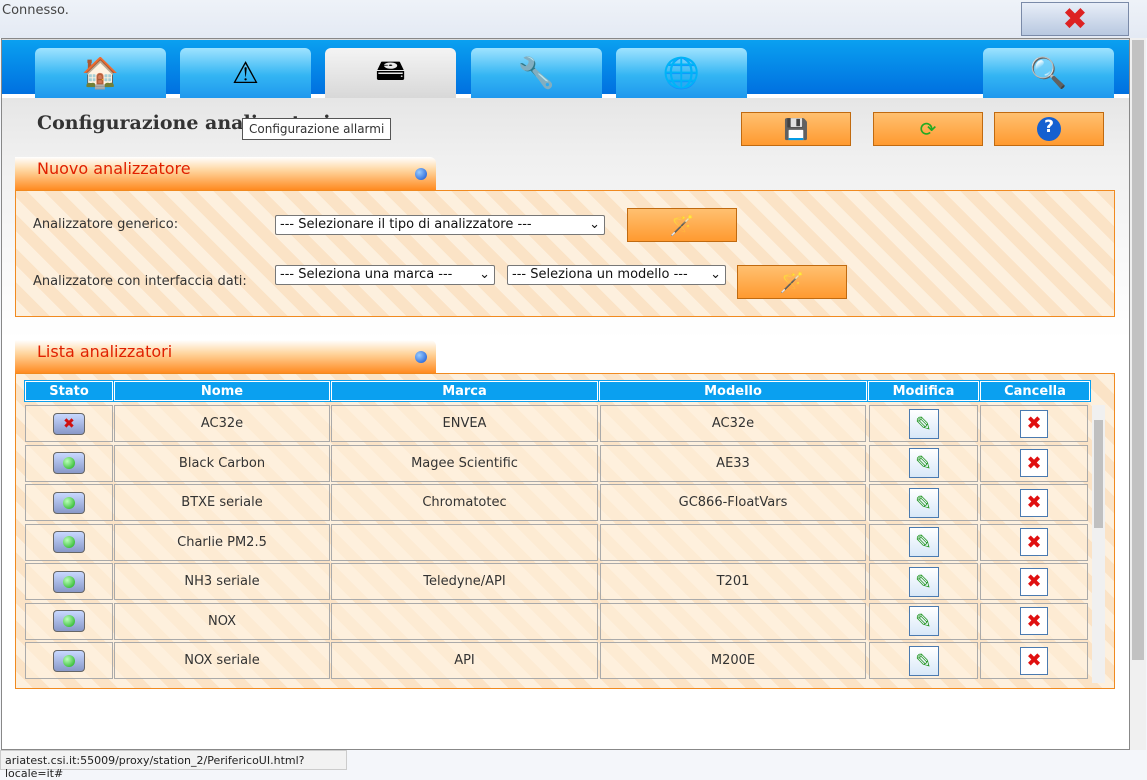 The width and height of the screenshot is (1147, 780). I want to click on data-interface-label: Analizzatore con interfaccia dati:, so click(140, 281).